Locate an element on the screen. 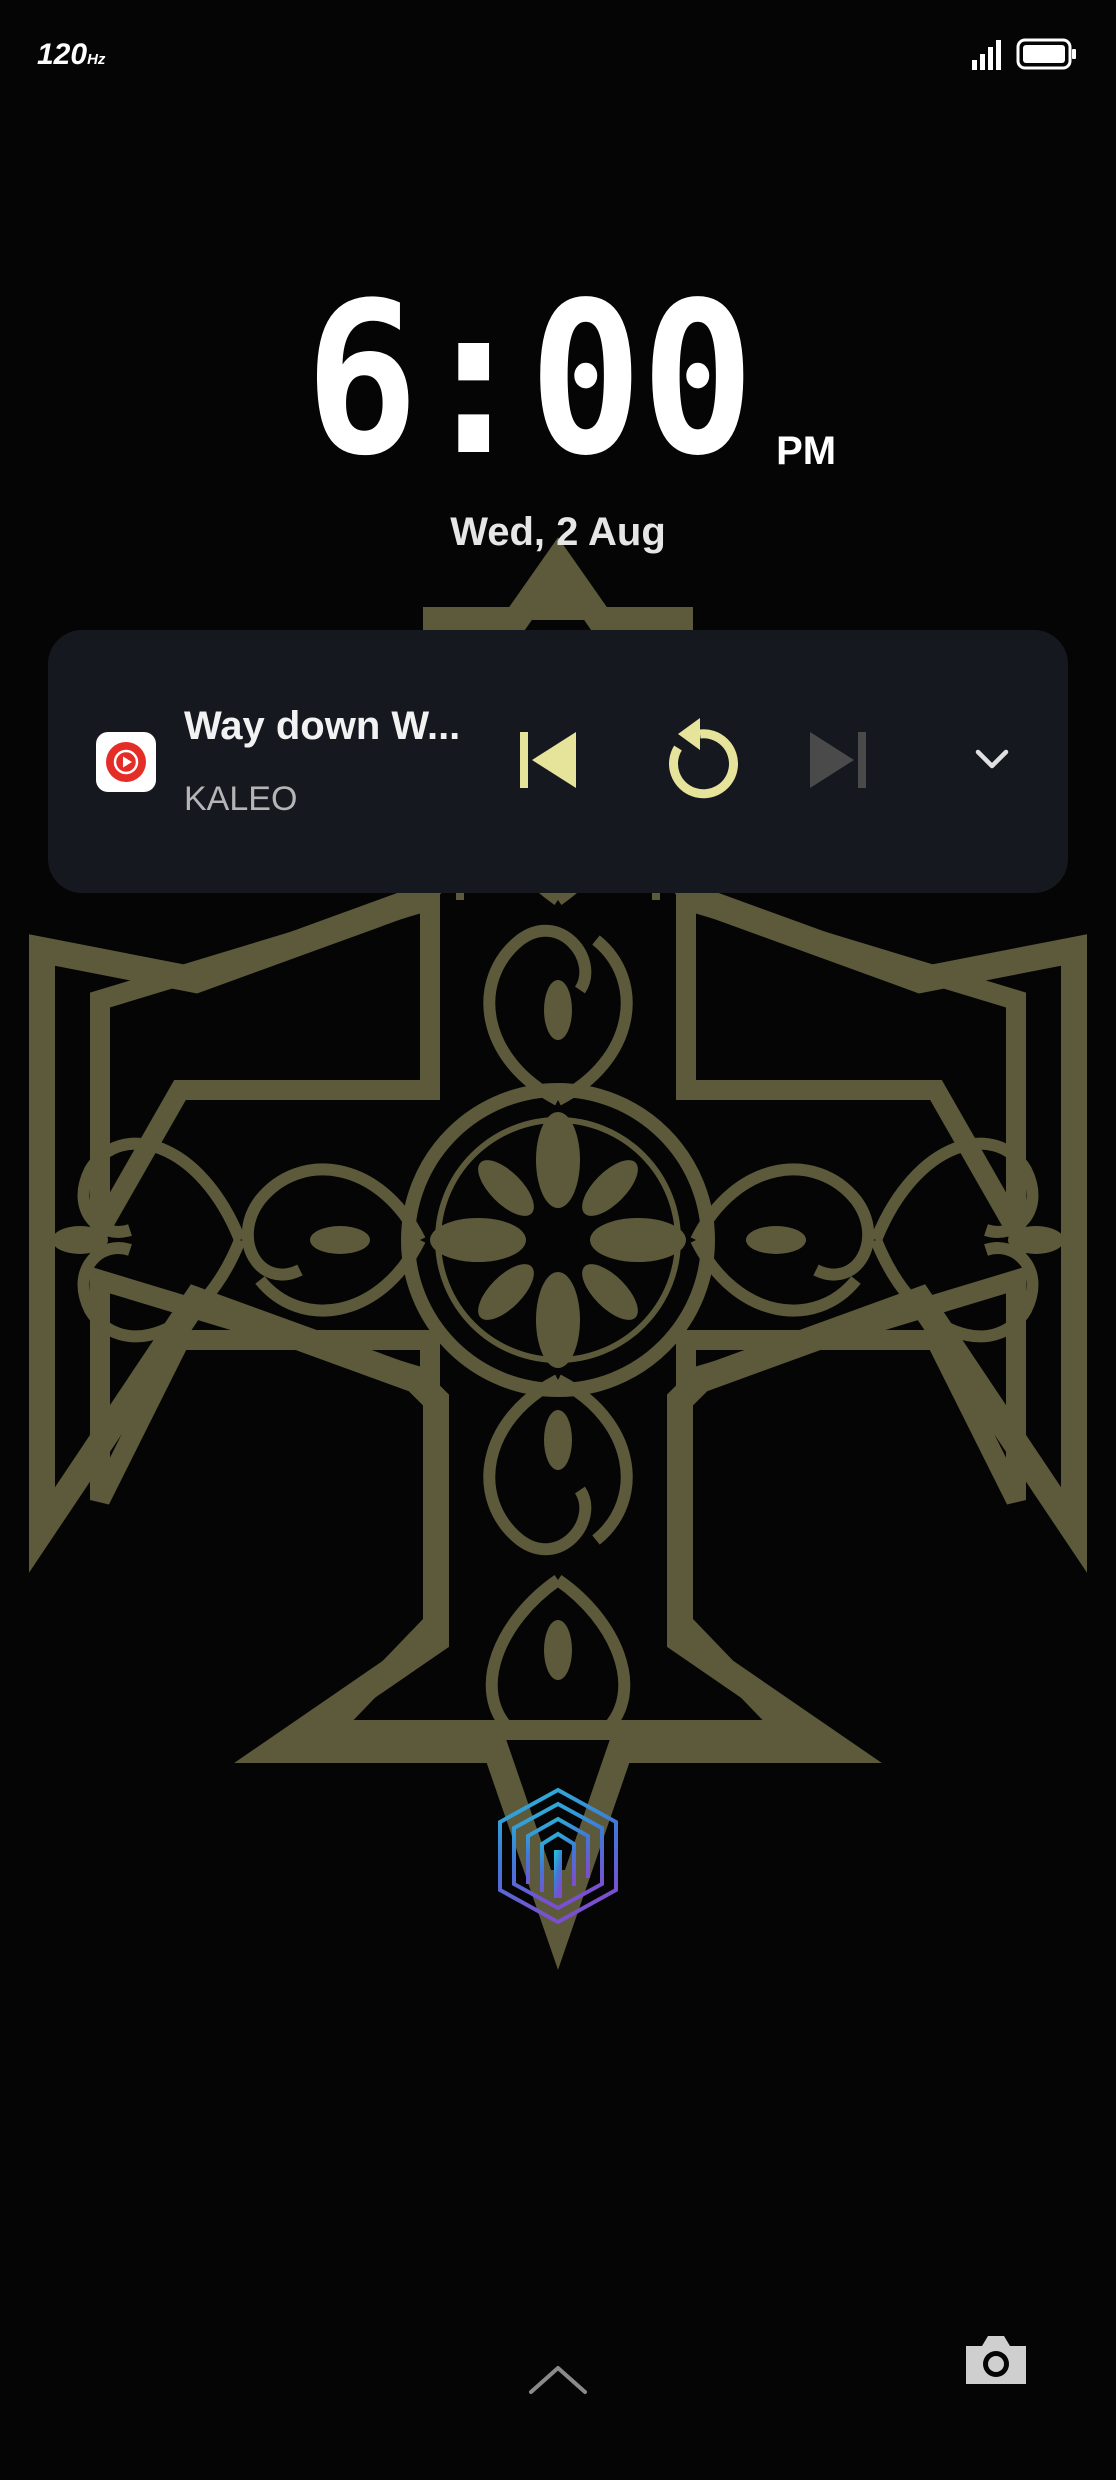 The width and height of the screenshot is (1116, 2480). lock-screen-date: Wed, 2 Aug is located at coordinates (558, 532).